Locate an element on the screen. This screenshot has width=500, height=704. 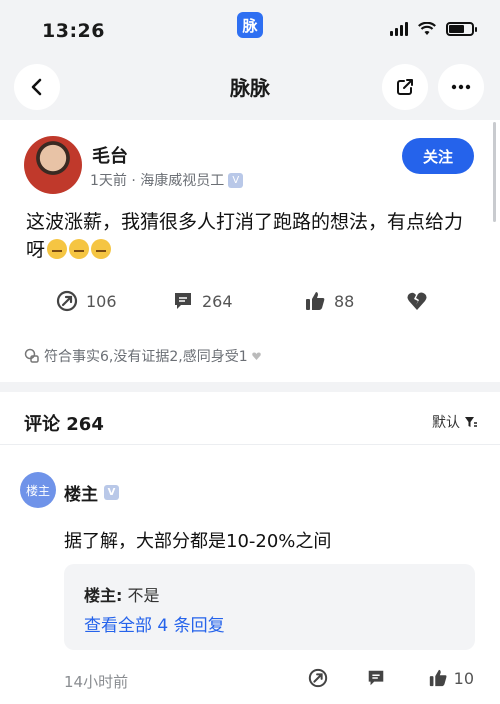
scrollbar is located at coordinates (494, 172).